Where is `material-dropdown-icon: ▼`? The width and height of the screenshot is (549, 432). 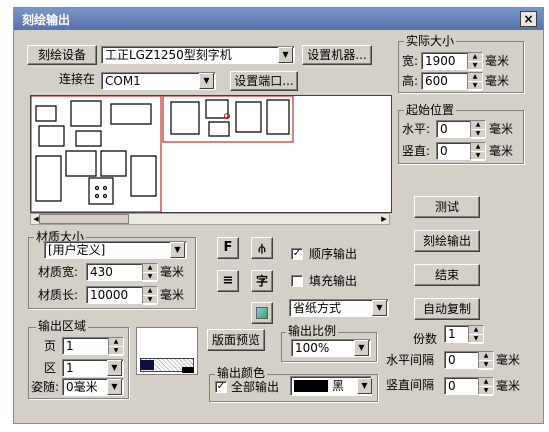
material-dropdown-icon: ▼ is located at coordinates (177, 250).